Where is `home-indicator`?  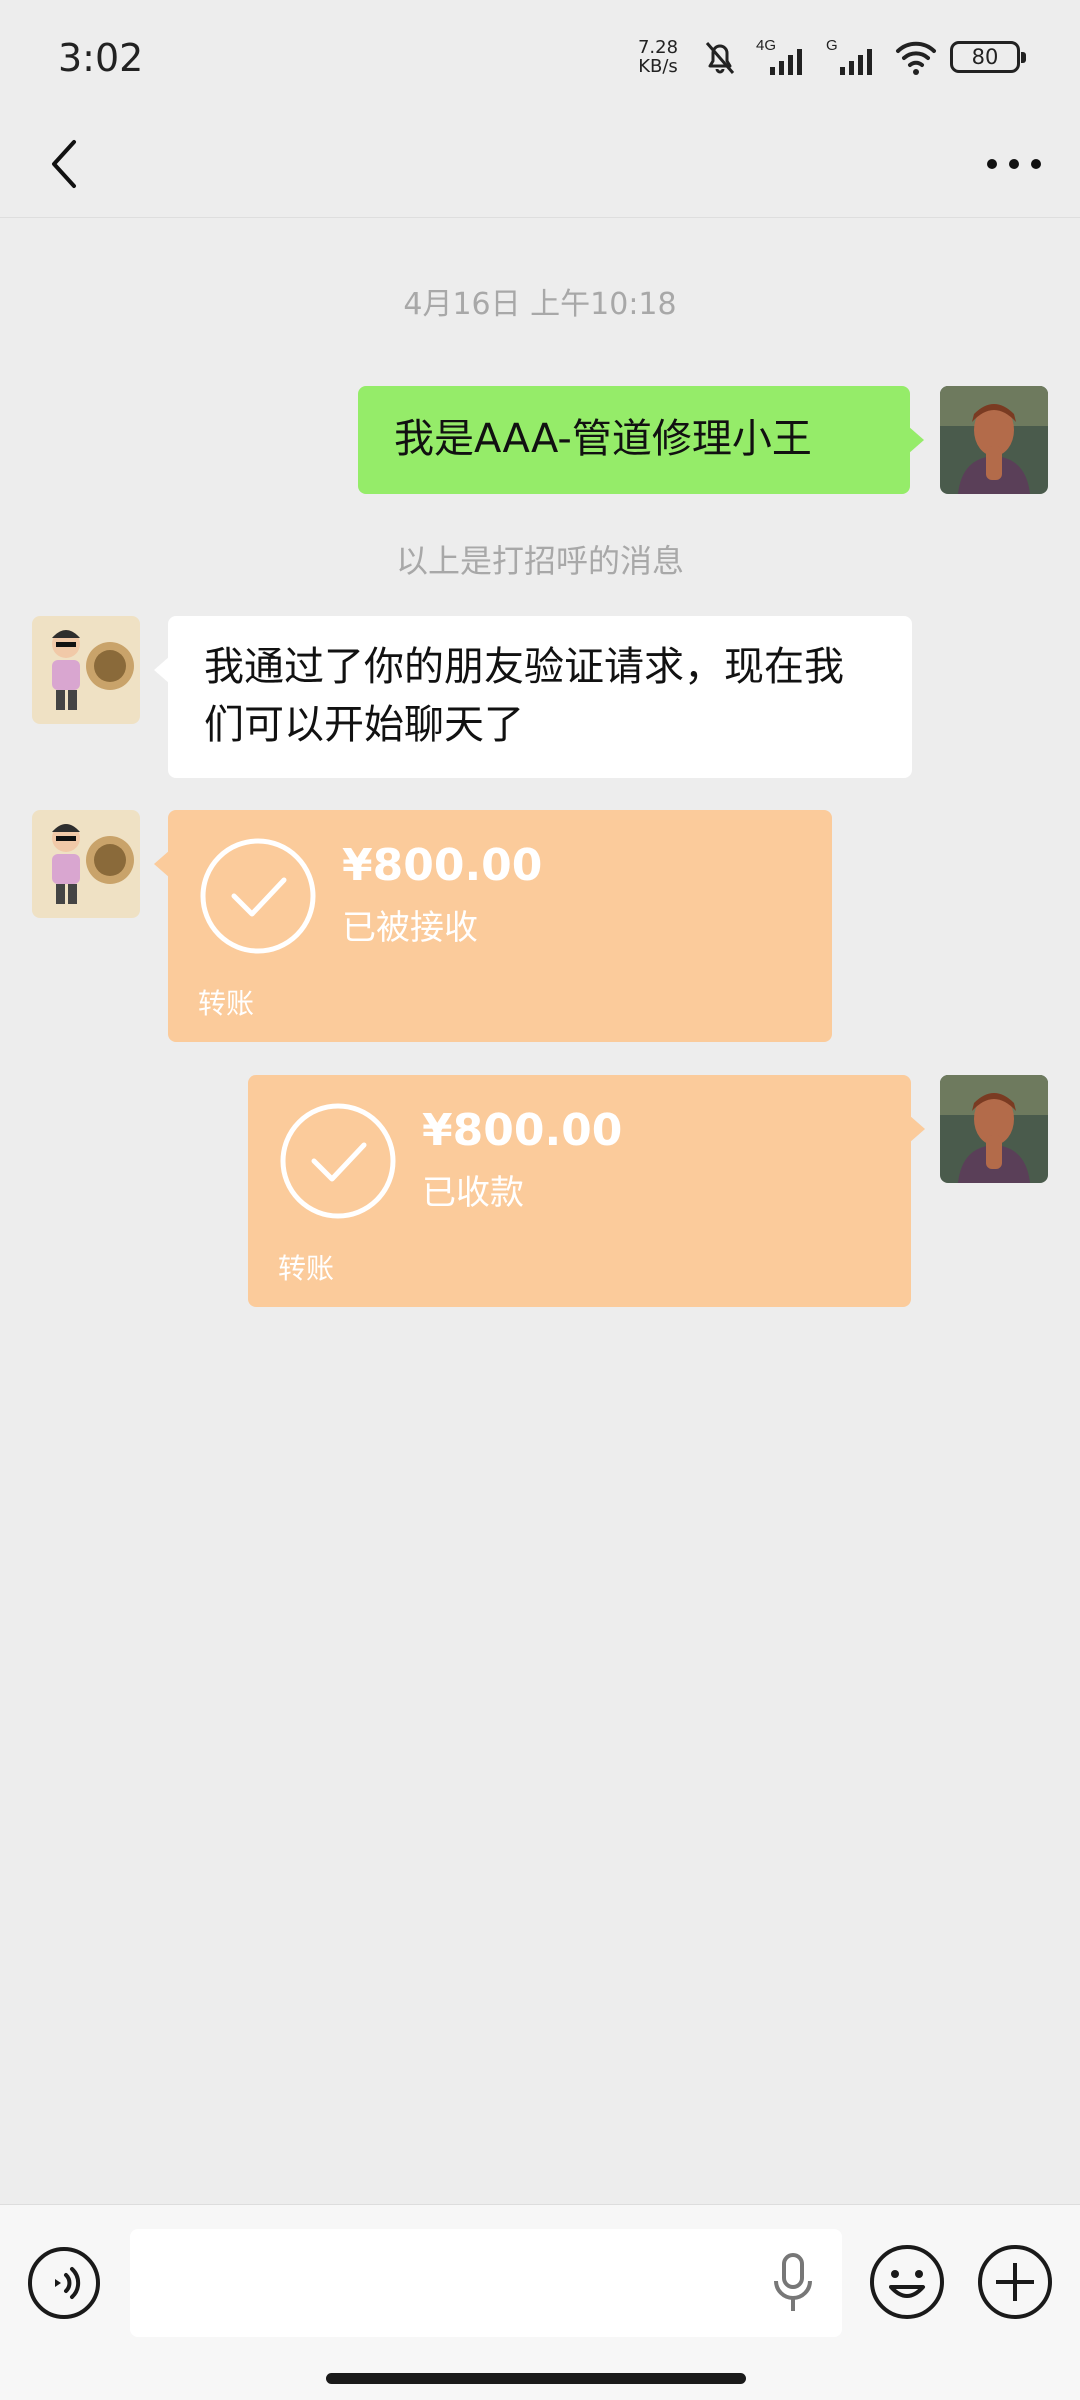
home-indicator is located at coordinates (536, 2378).